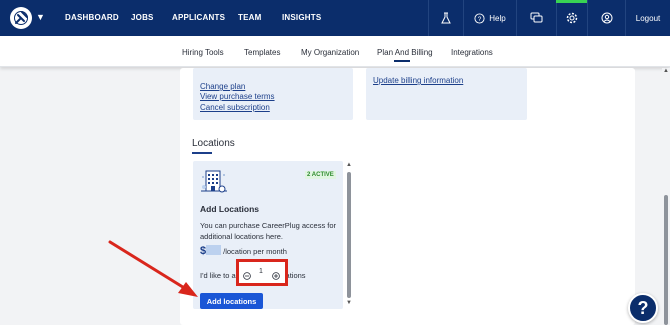  Describe the element at coordinates (214, 181) in the screenshot. I see `building-location-icon` at that location.